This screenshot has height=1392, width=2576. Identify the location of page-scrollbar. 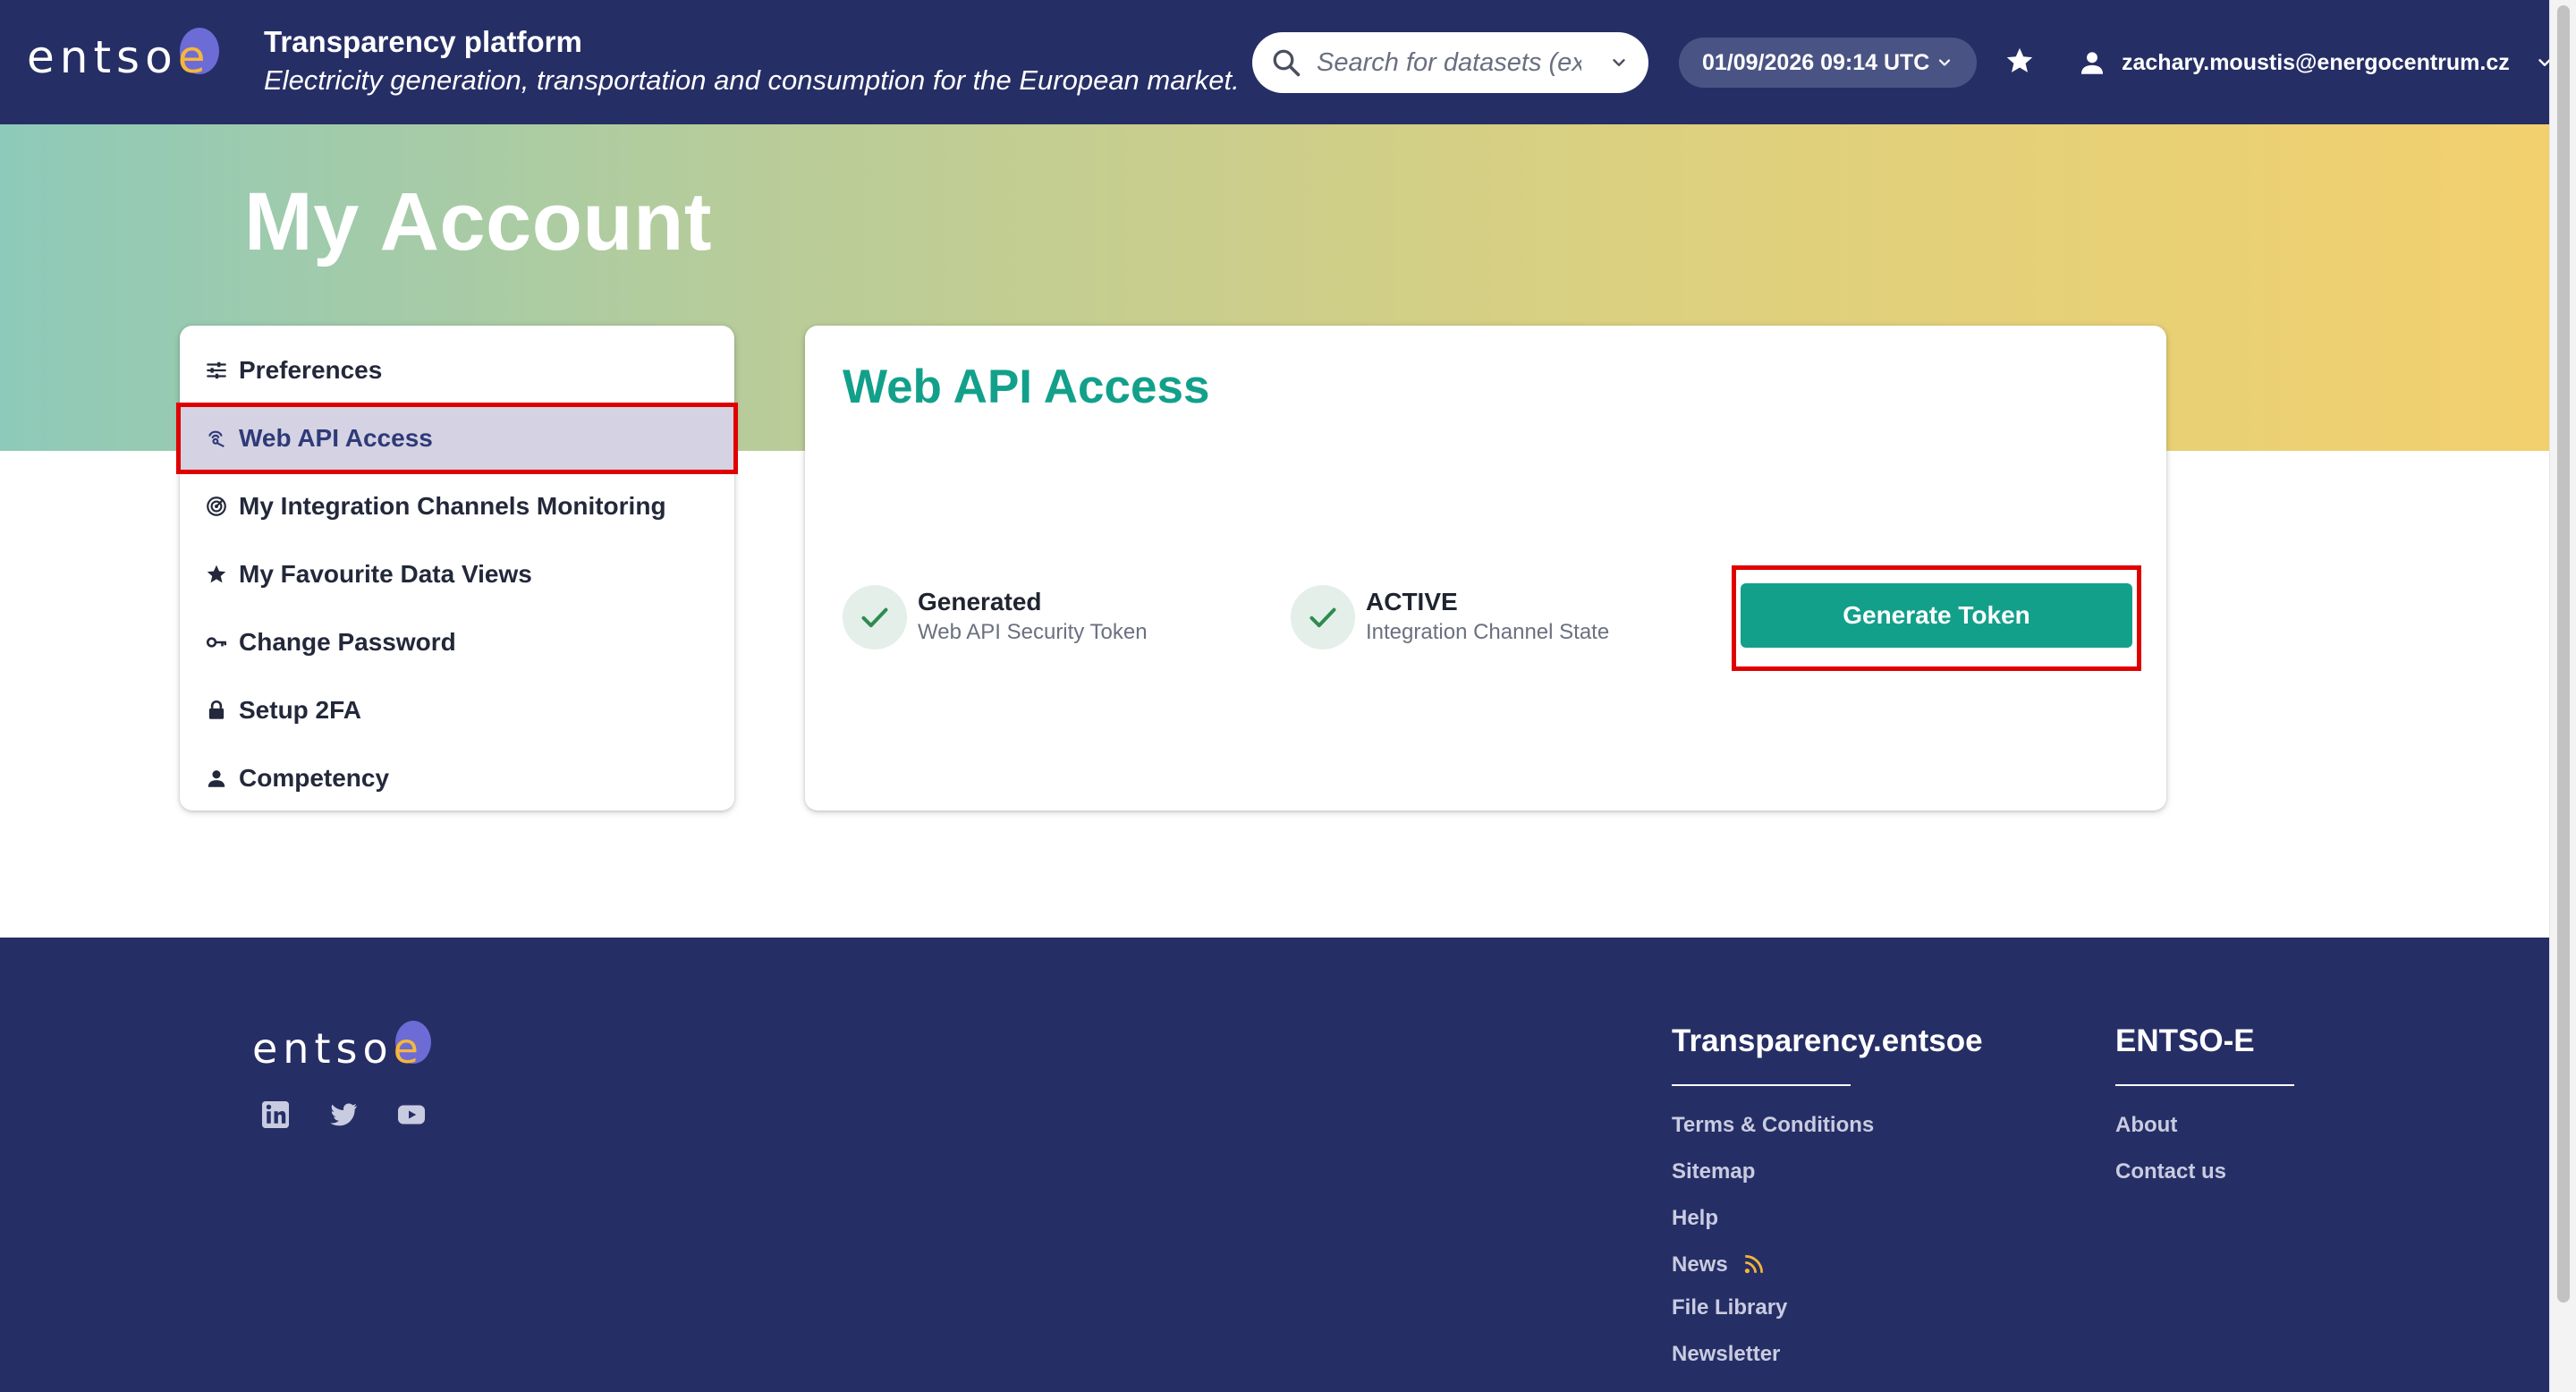
(2562, 696).